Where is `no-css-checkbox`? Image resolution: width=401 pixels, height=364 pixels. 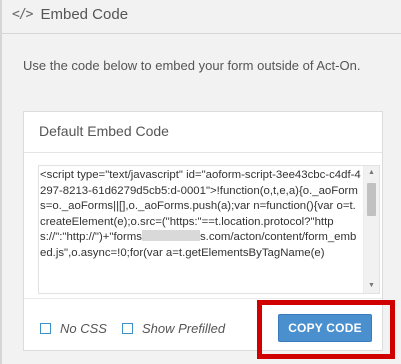 no-css-checkbox is located at coordinates (45, 328).